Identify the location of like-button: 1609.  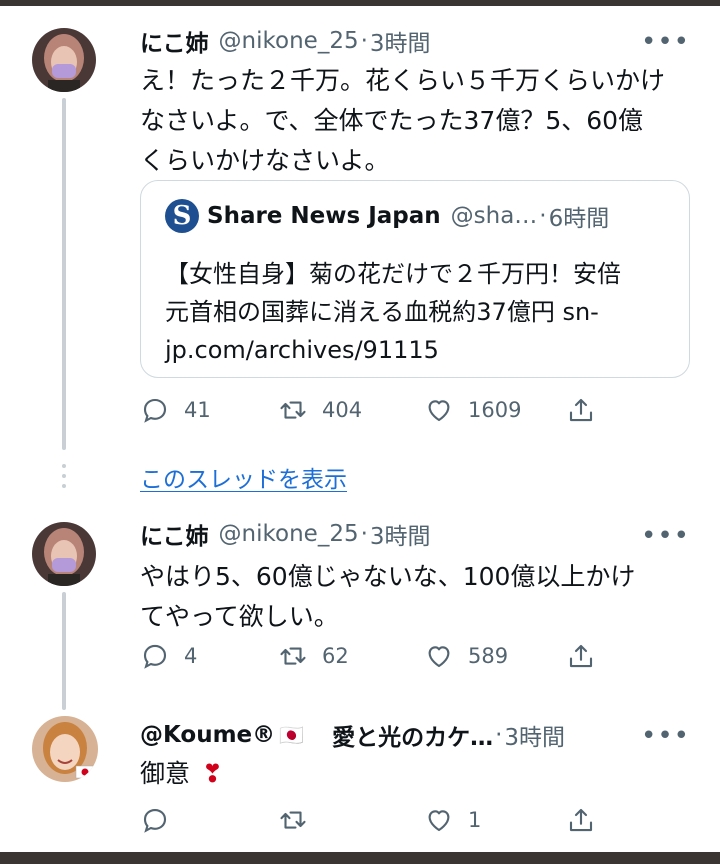
(472, 410).